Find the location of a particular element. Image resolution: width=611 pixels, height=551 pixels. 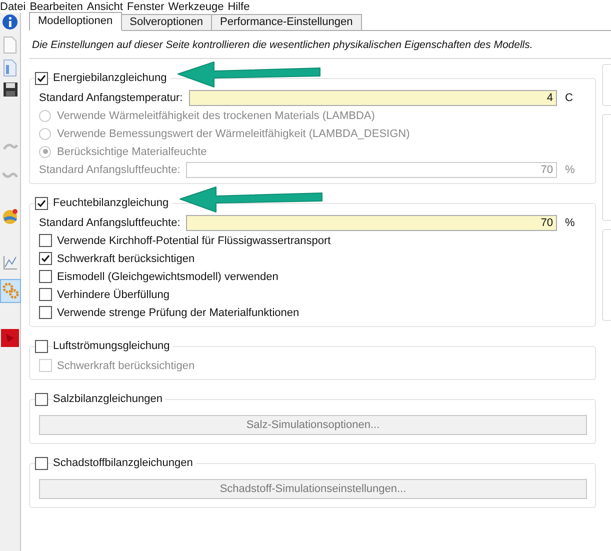

menu-item: Hilfe is located at coordinates (241, 7).